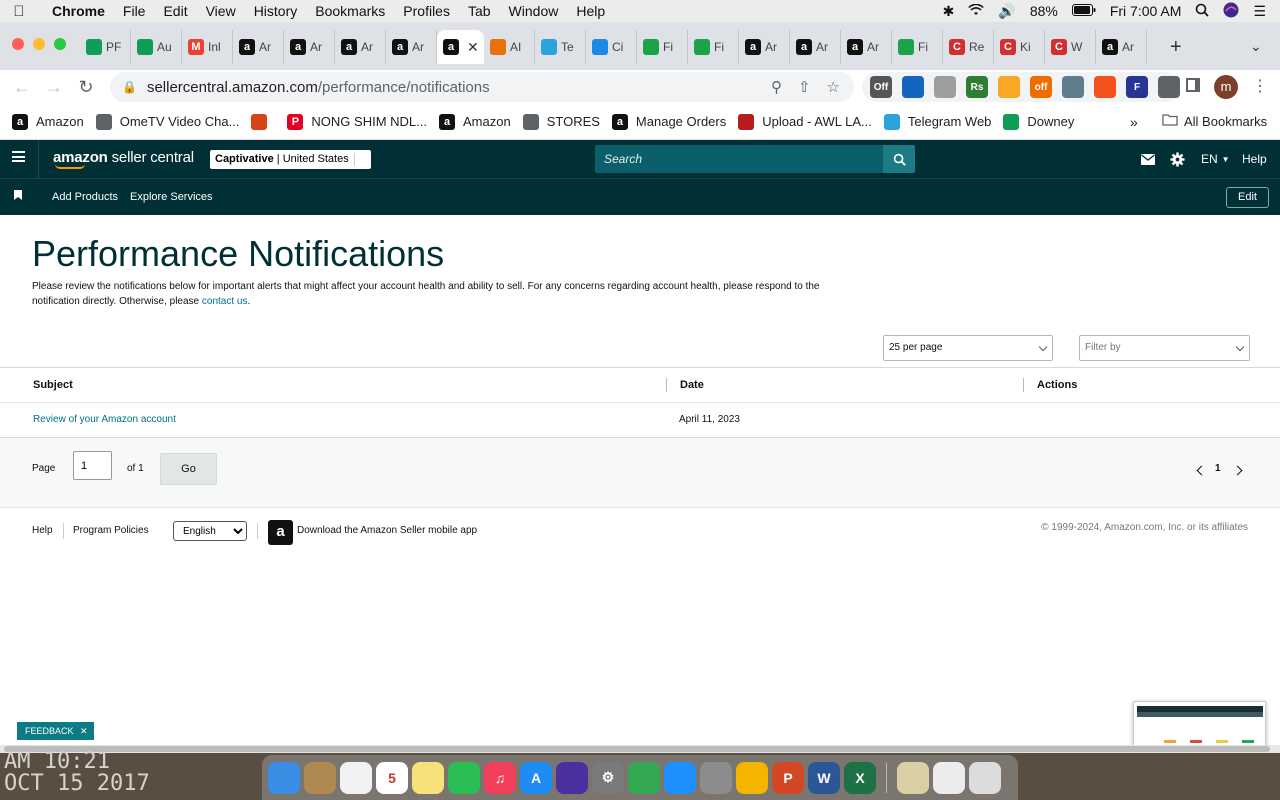 This screenshot has height=800, width=1280. Describe the element at coordinates (18, 156) in the screenshot. I see `hamburger-menu-icon` at that location.